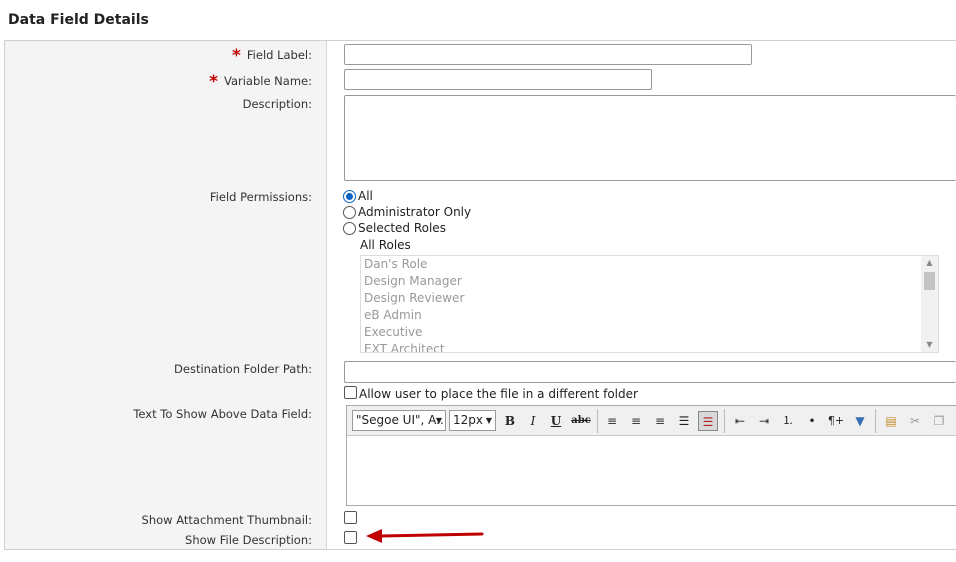 This screenshot has height=562, width=956. Describe the element at coordinates (349, 196) in the screenshot. I see `radio-checked-icon` at that location.